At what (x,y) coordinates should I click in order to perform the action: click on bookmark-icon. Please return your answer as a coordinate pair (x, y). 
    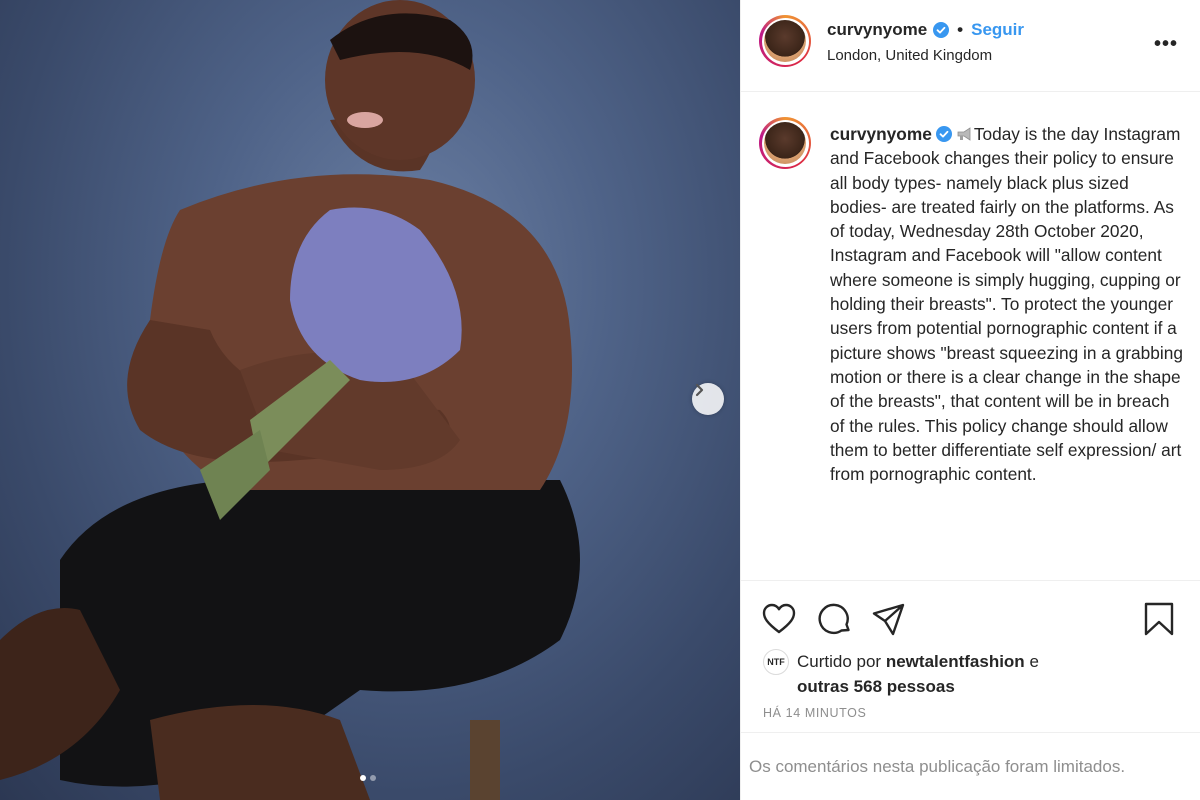
    Looking at the image, I should click on (1159, 619).